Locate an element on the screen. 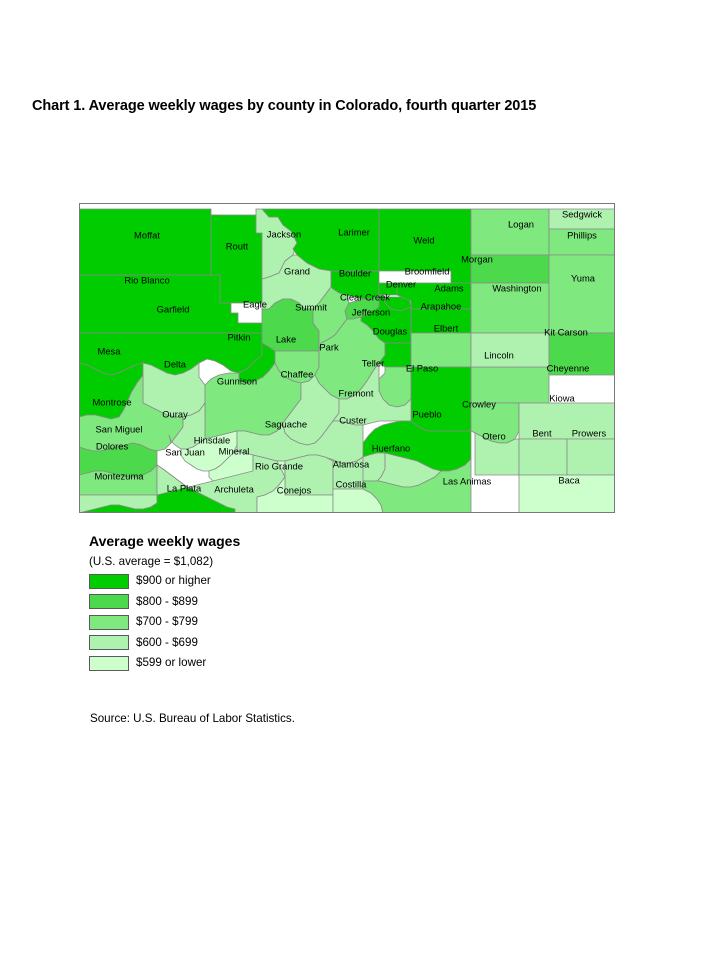 Image resolution: width=702 pixels, height=972 pixels. county-label: Denver is located at coordinates (401, 283).